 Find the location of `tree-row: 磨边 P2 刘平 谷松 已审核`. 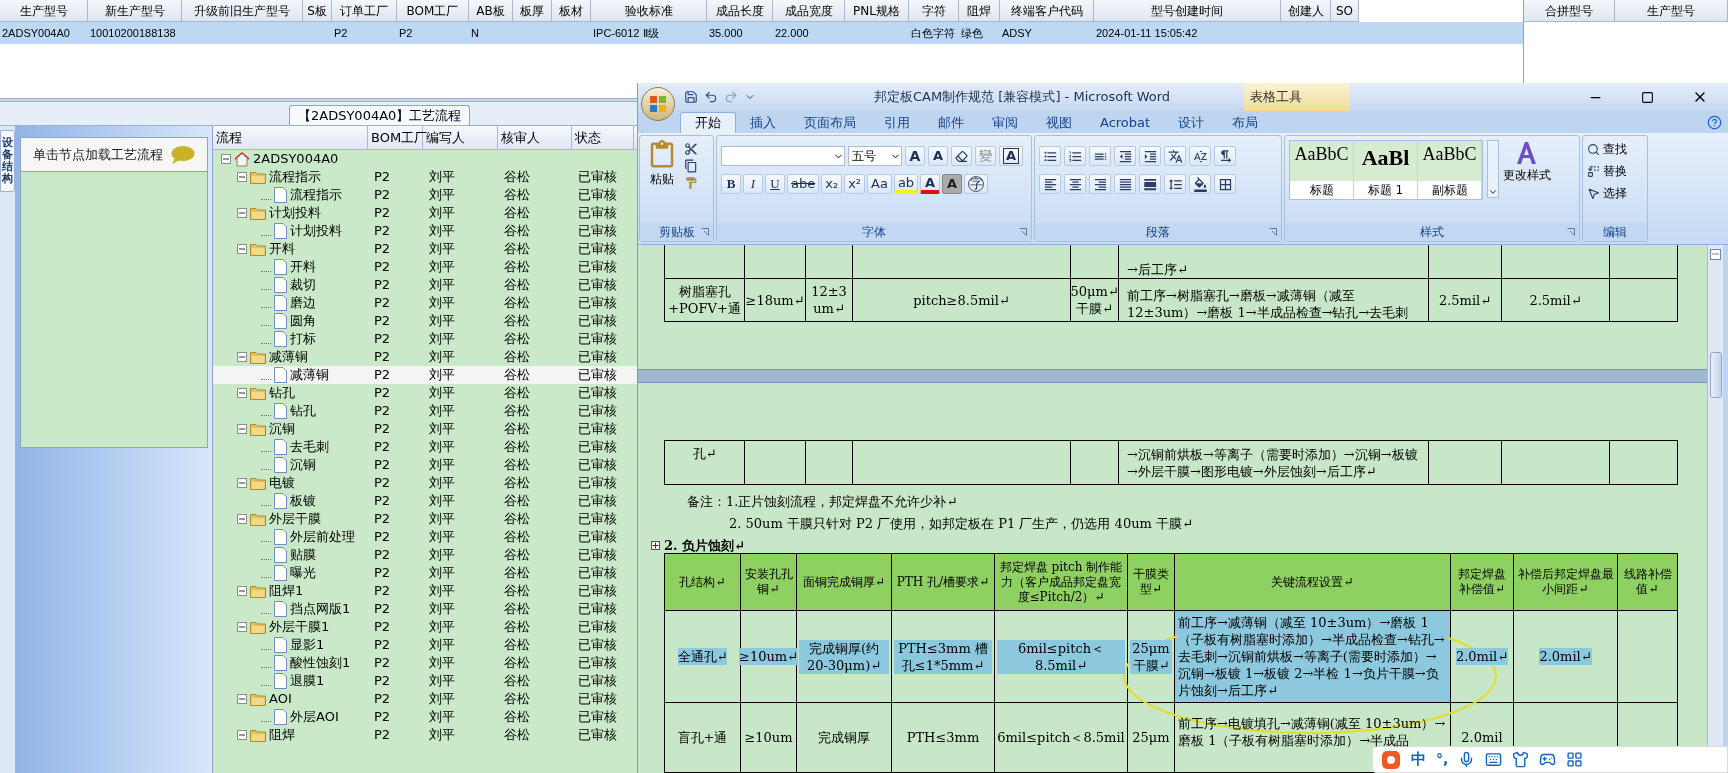

tree-row: 磨边 P2 刘平 谷松 已审核 is located at coordinates (425, 303).